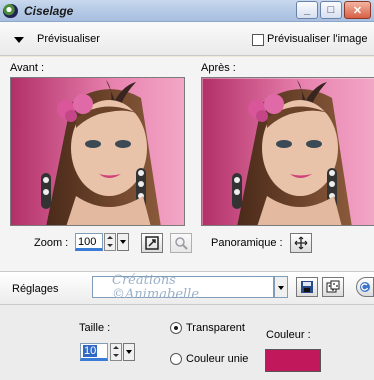 The height and width of the screenshot is (380, 374). I want to click on size-dropdown-button, so click(129, 352).